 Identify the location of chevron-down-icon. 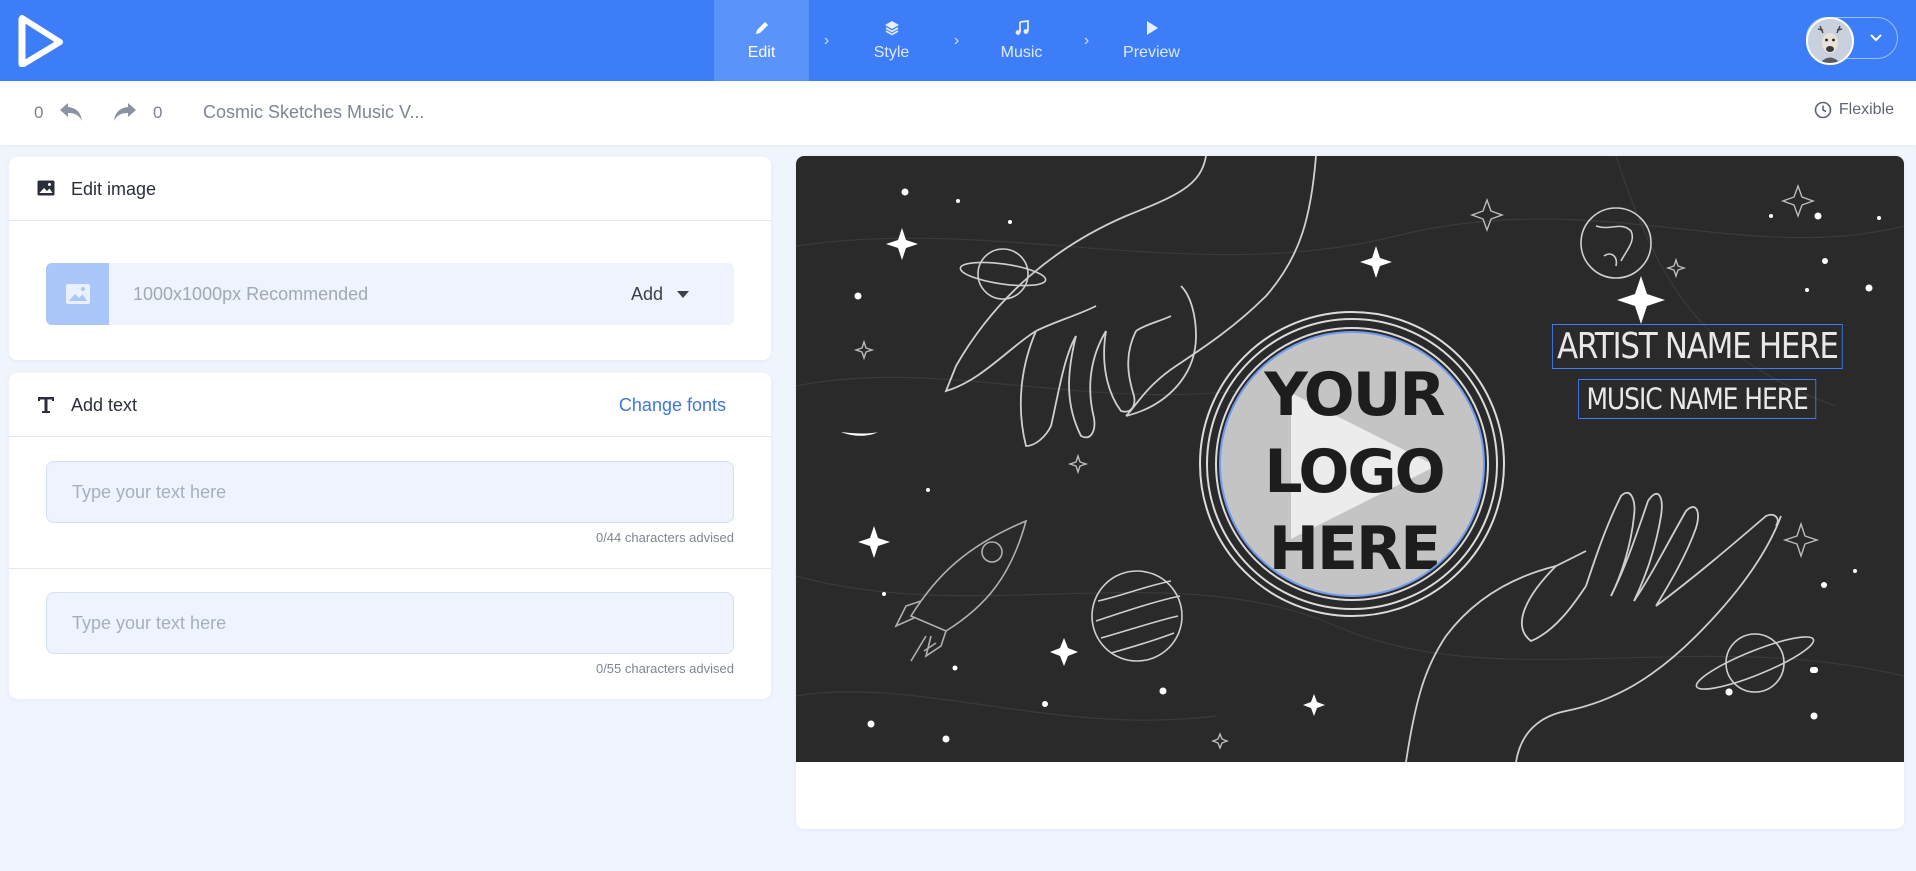
(1876, 38).